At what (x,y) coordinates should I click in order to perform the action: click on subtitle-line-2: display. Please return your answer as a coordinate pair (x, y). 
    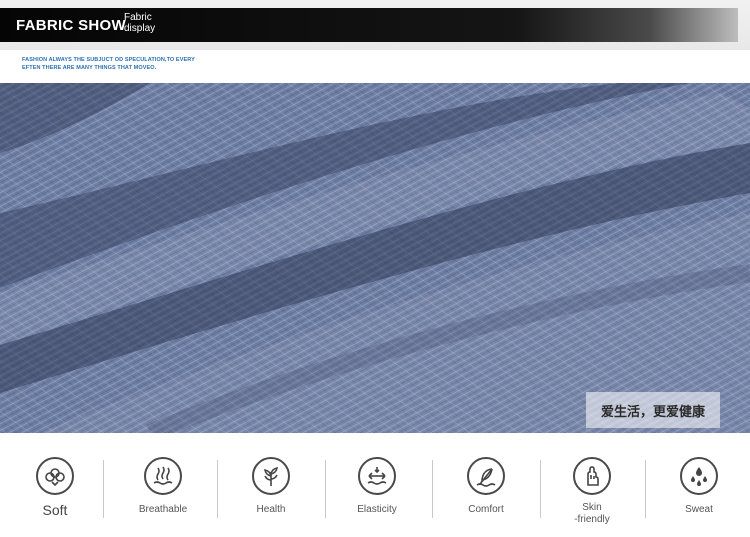
    Looking at the image, I should click on (140, 28).